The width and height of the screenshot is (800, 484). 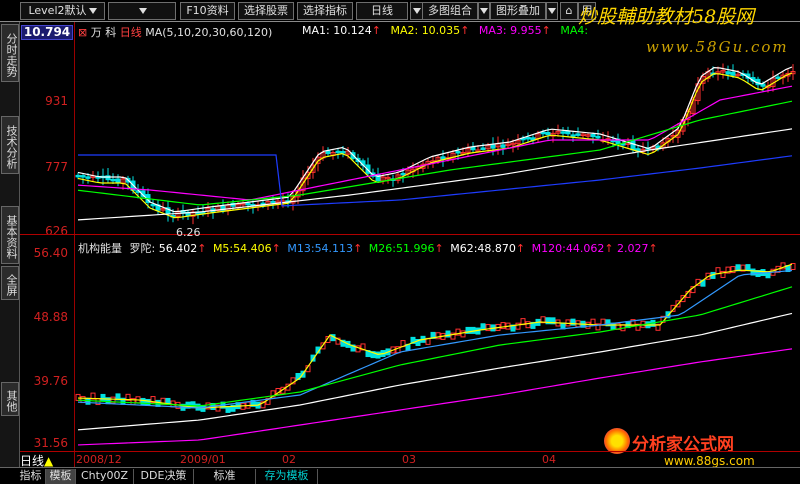 I want to click on ma1-value: 10.124, so click(x=352, y=30).